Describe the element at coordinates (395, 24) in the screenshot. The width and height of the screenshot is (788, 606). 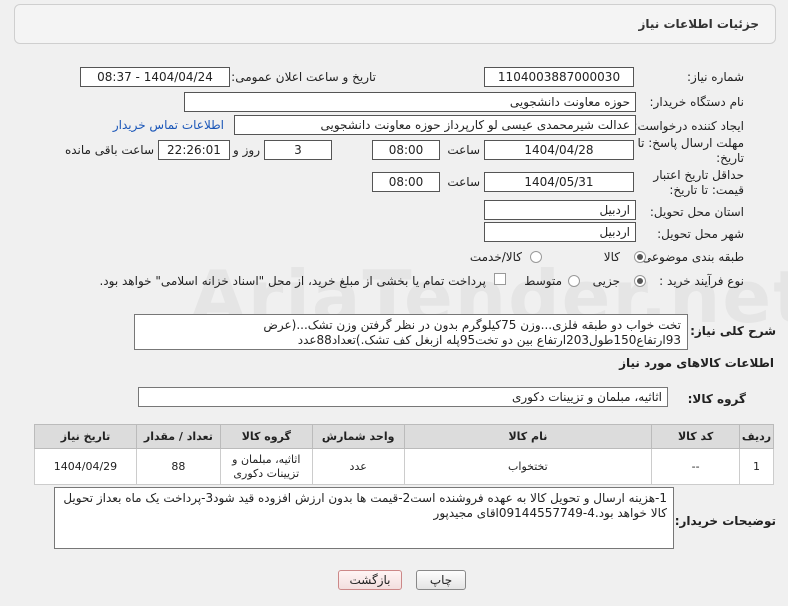
I see `header-panel: جزئیات اطلاعات نیاز` at that location.